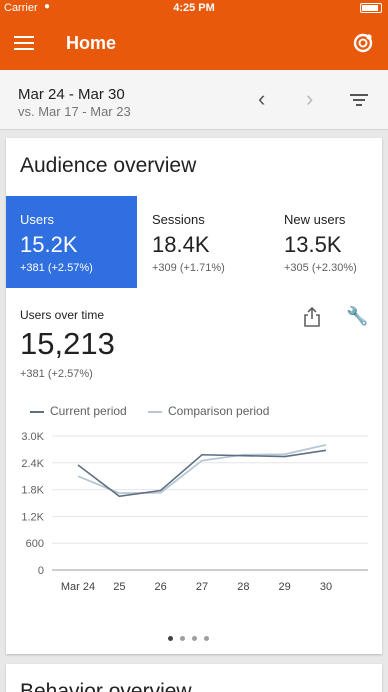 This screenshot has width=388, height=692. Describe the element at coordinates (194, 678) in the screenshot. I see `behavior-overview-card: Behavior overview` at that location.